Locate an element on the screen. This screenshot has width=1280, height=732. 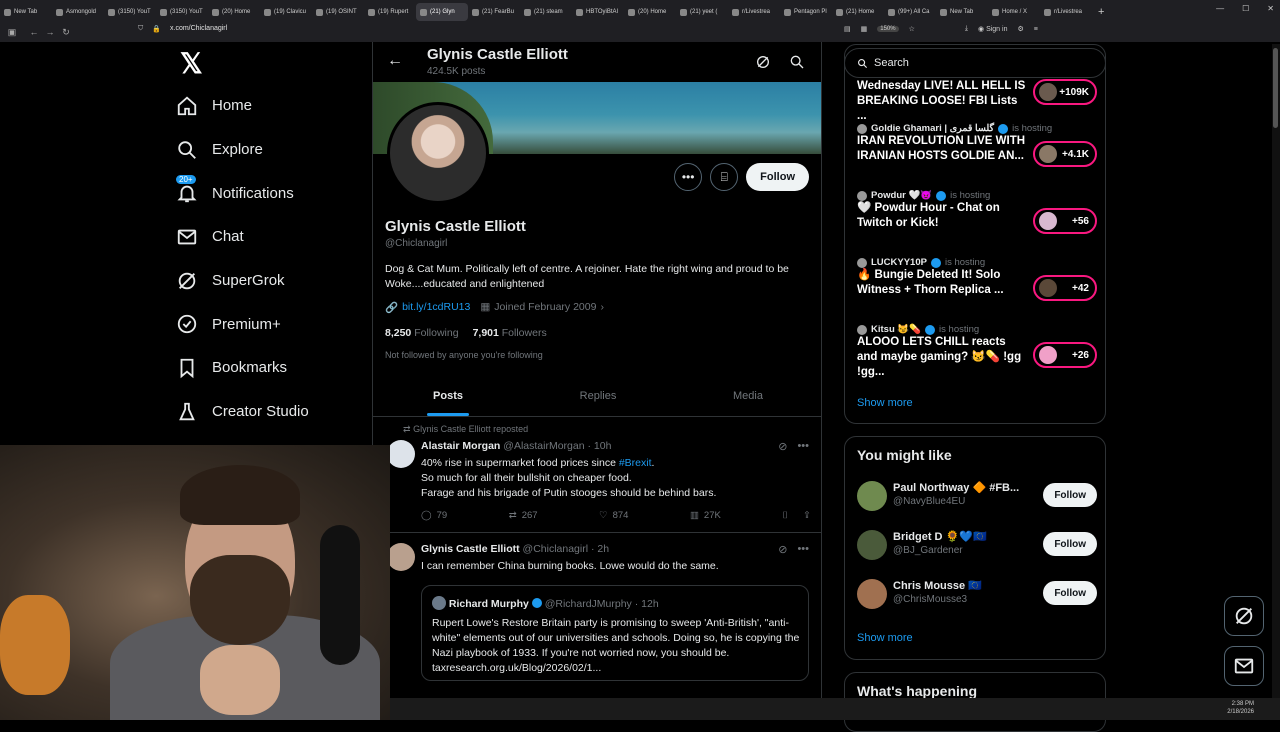
tweet-author-handle: @AlastairMorgan is located at coordinates (543, 446).